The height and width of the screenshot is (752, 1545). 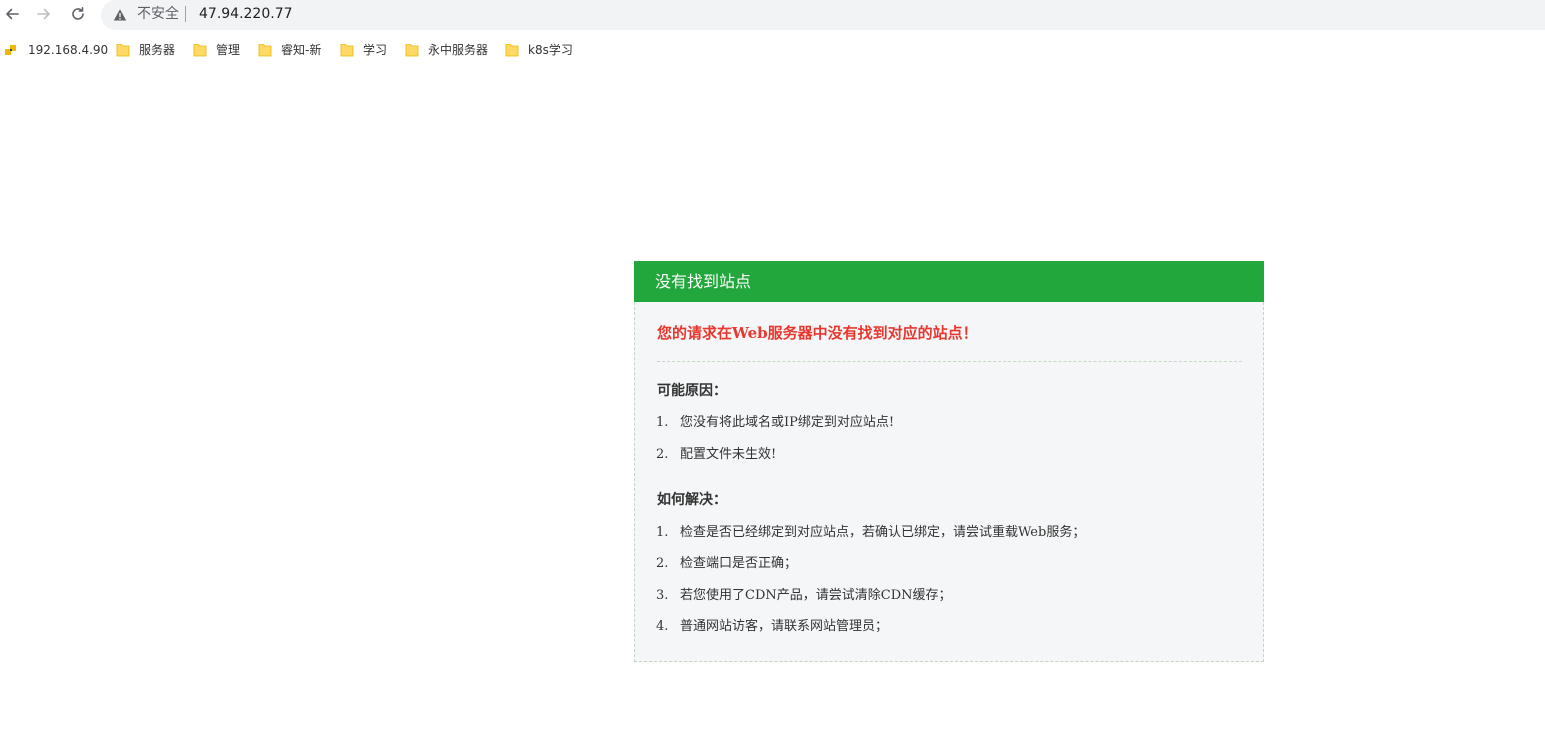 I want to click on reason-number: 1., so click(x=662, y=422).